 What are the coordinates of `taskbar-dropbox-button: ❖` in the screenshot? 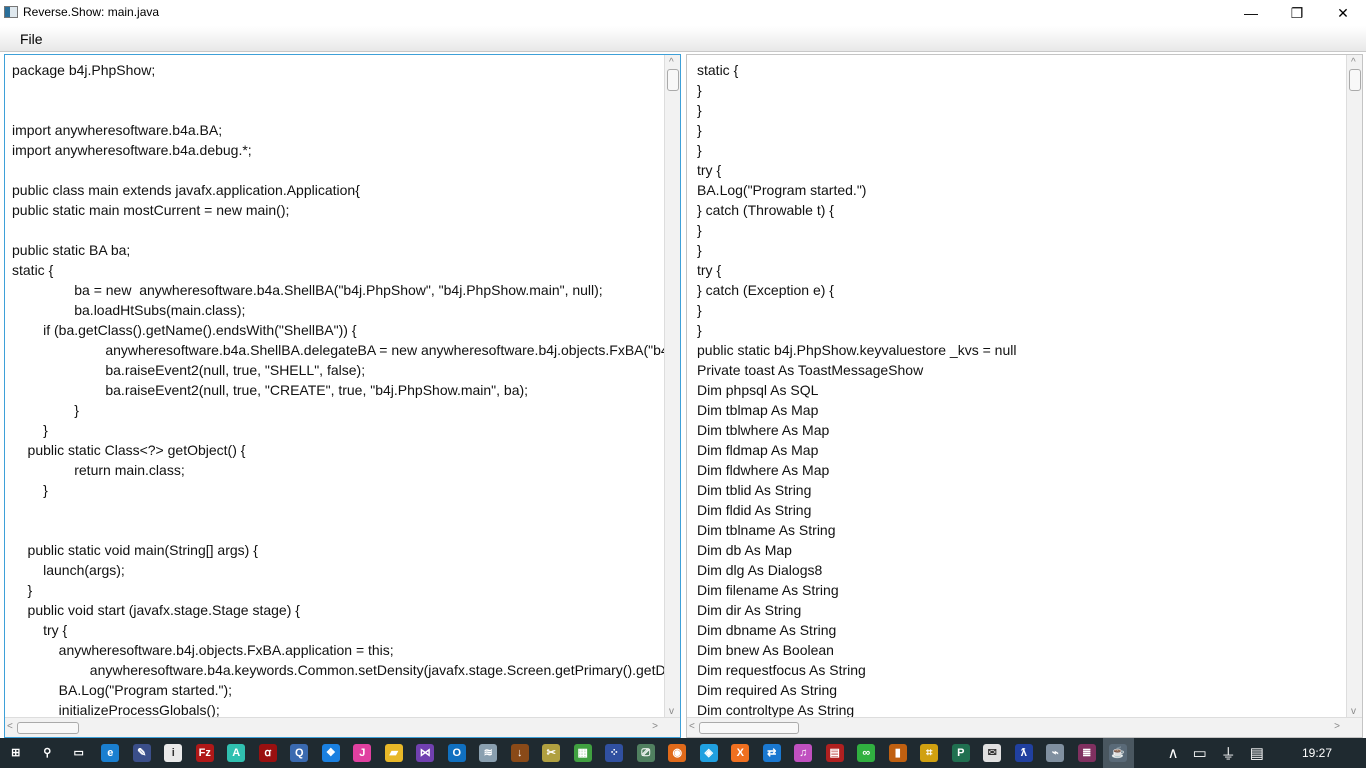 It's located at (331, 753).